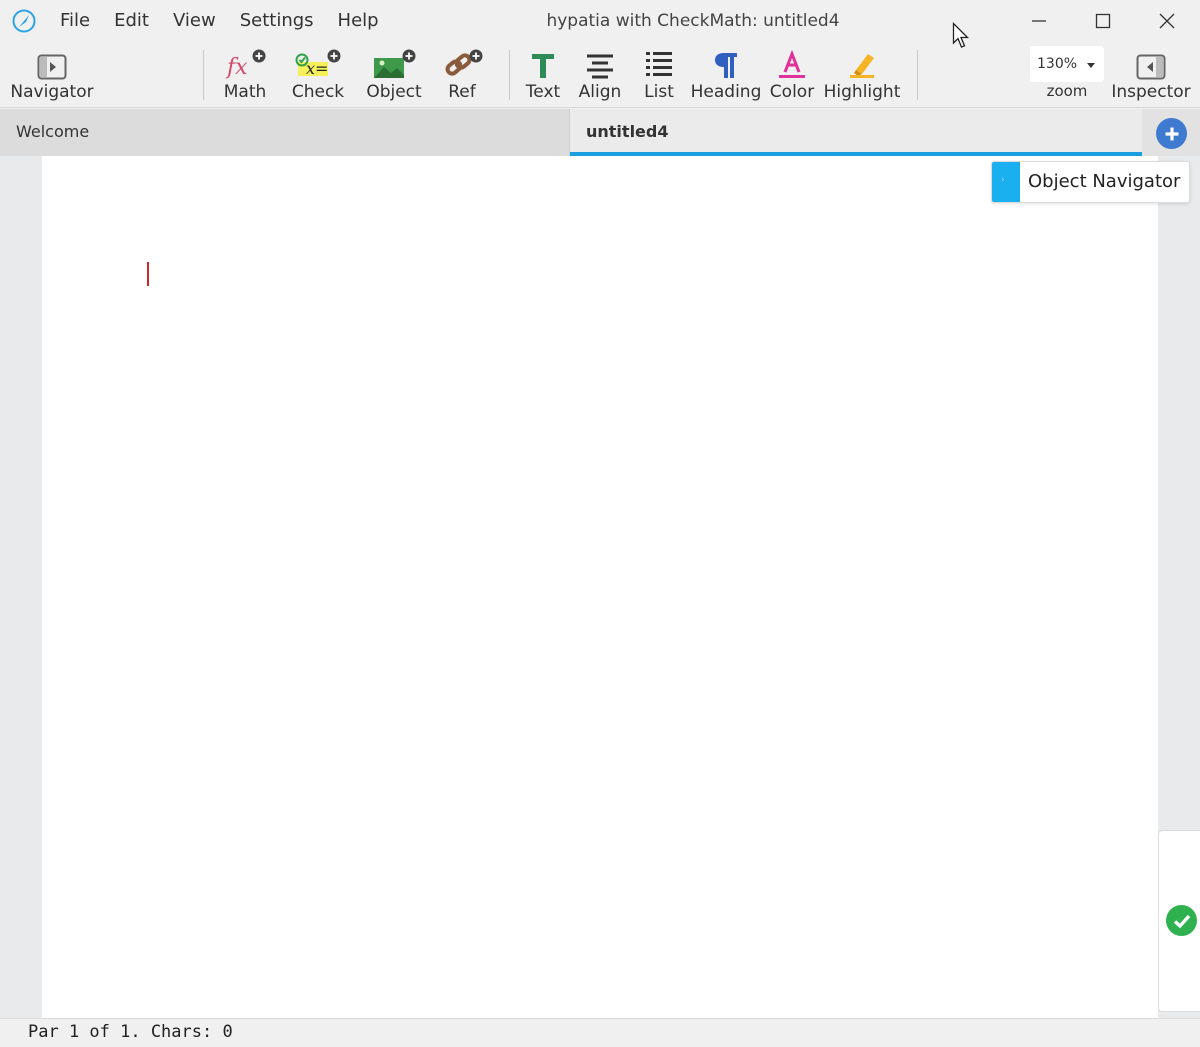 Image resolution: width=1200 pixels, height=1047 pixels. Describe the element at coordinates (52, 67) in the screenshot. I see `navigator-icon` at that location.